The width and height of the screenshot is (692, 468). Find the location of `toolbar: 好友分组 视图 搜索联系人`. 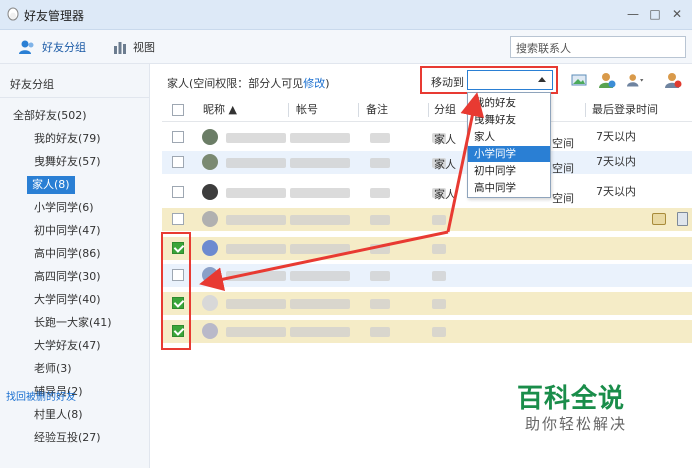

toolbar: 好友分组 视图 搜索联系人 is located at coordinates (346, 47).